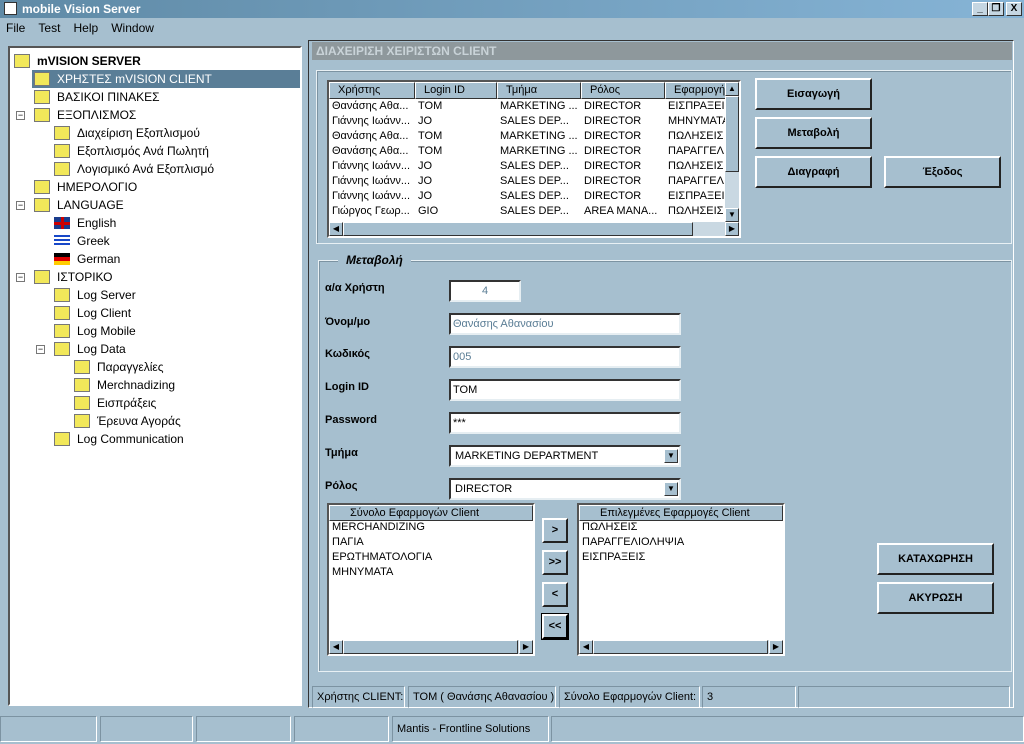 The image size is (1024, 744). Describe the element at coordinates (155, 331) in the screenshot. I see `tree-item: Log Mobile` at that location.